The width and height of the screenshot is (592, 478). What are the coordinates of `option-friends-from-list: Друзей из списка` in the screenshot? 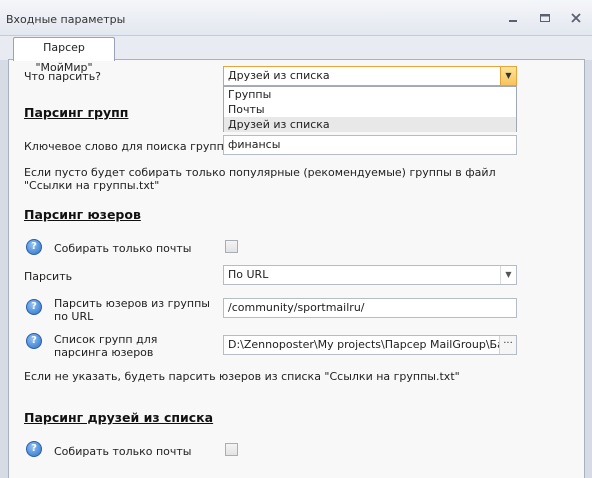 It's located at (370, 124).